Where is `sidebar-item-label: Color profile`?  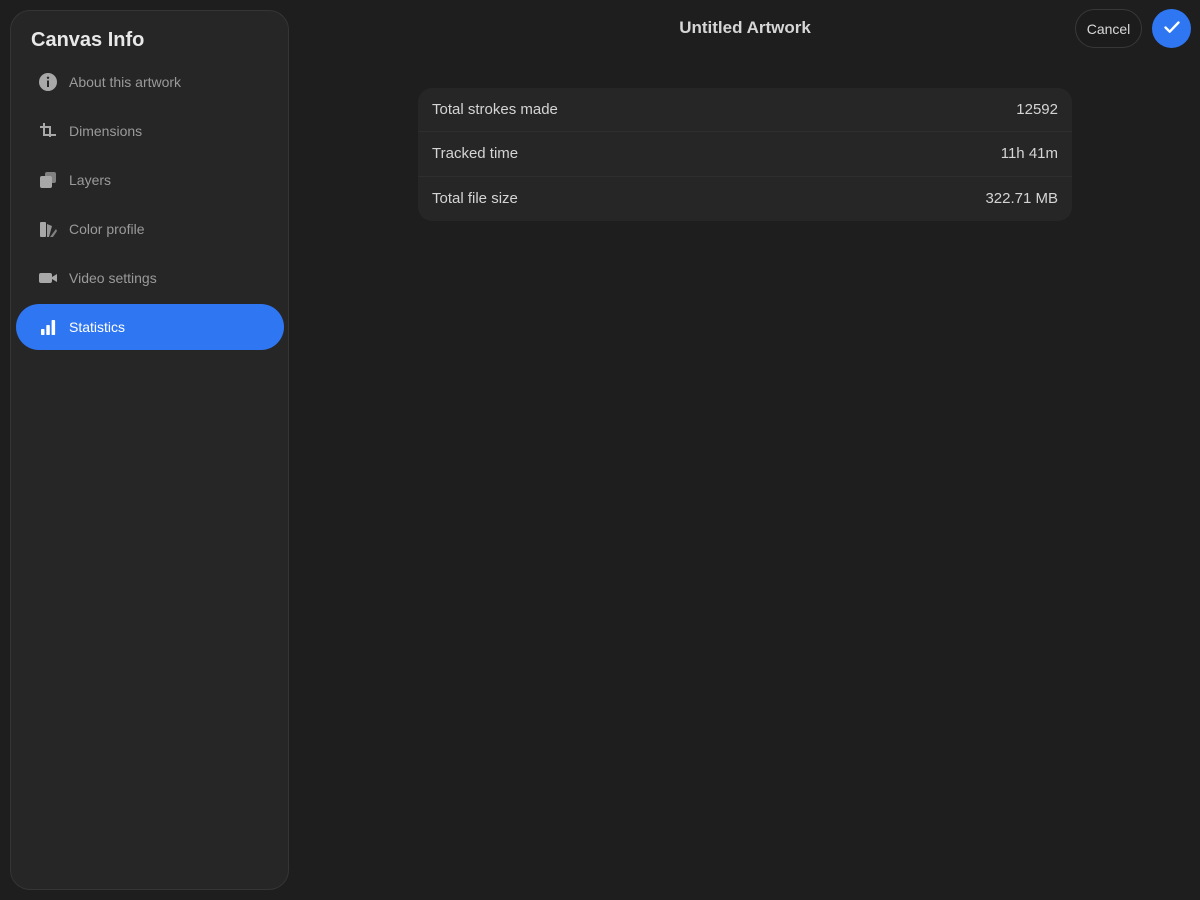 sidebar-item-label: Color profile is located at coordinates (107, 229).